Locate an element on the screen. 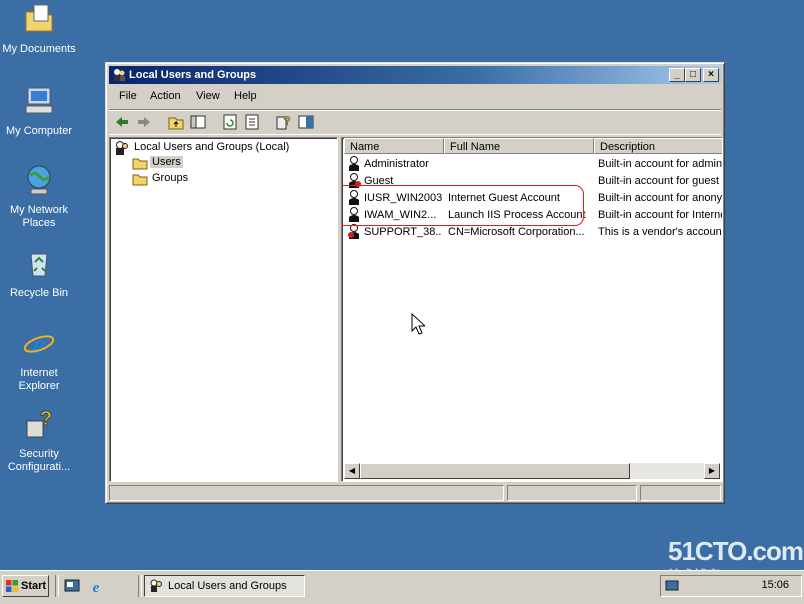 This screenshot has width=804, height=604. title-bar: Local Users and Groups _ □ × is located at coordinates (415, 75).